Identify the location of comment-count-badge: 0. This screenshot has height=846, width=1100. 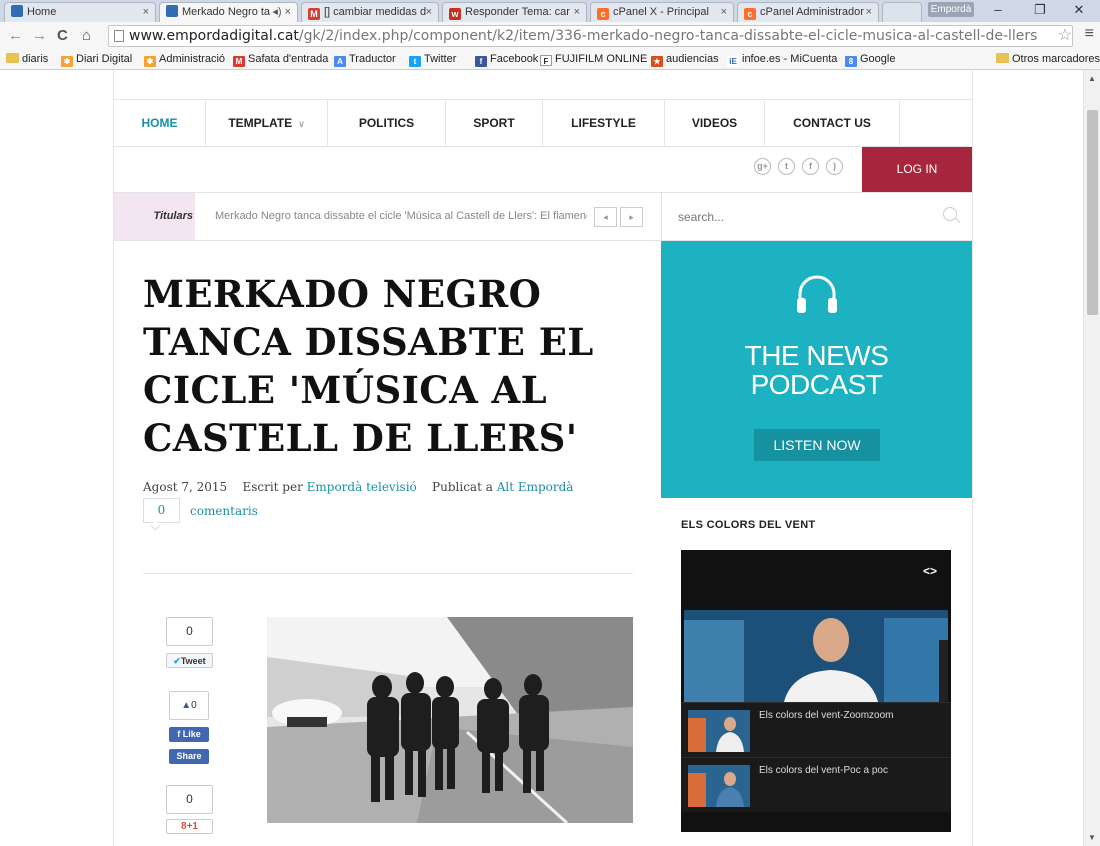
(161, 510).